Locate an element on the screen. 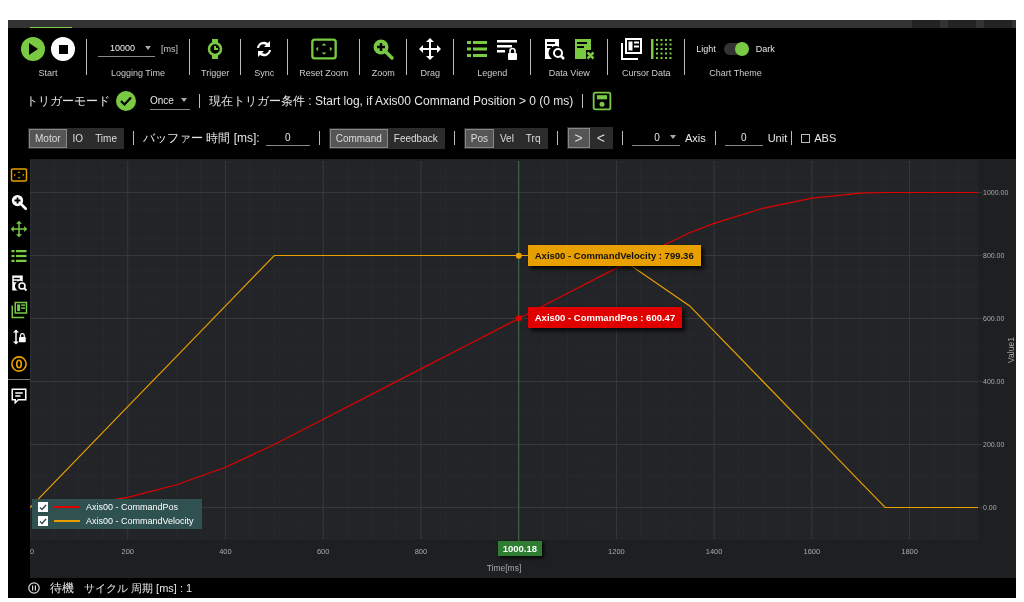  cursor-time-label: 1000.18 is located at coordinates (520, 548).